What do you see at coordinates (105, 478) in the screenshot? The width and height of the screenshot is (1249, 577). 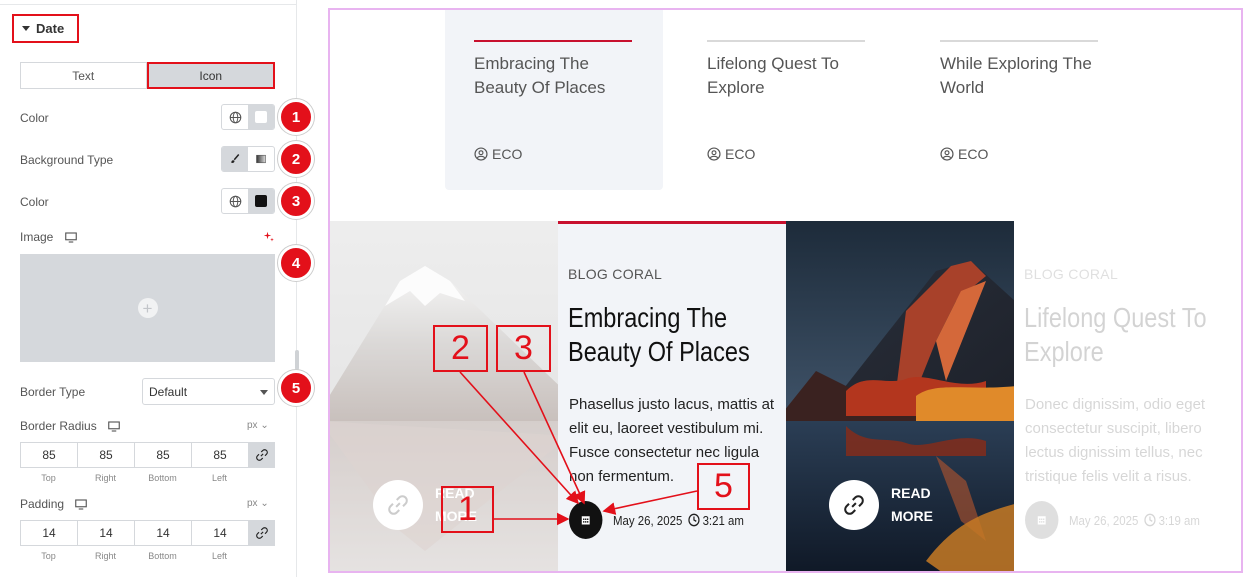 I see `side-label-right: Right` at bounding box center [105, 478].